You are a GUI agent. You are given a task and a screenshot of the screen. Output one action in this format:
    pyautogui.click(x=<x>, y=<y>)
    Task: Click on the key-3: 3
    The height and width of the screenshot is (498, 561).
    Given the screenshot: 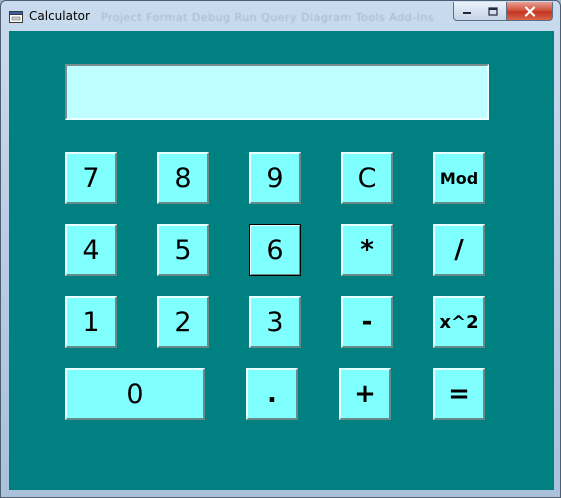 What is the action you would take?
    pyautogui.click(x=275, y=322)
    